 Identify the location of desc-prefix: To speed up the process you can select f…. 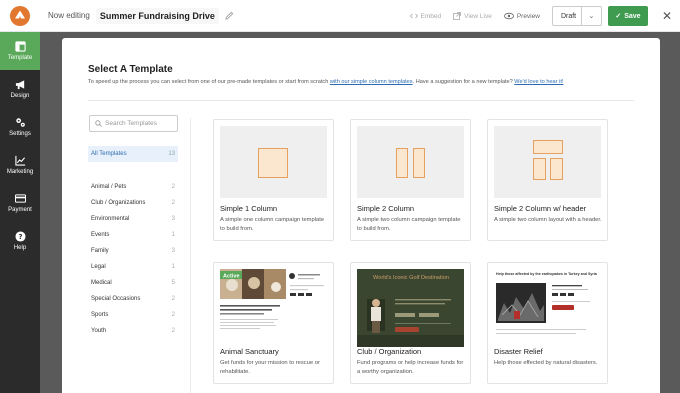
(209, 82).